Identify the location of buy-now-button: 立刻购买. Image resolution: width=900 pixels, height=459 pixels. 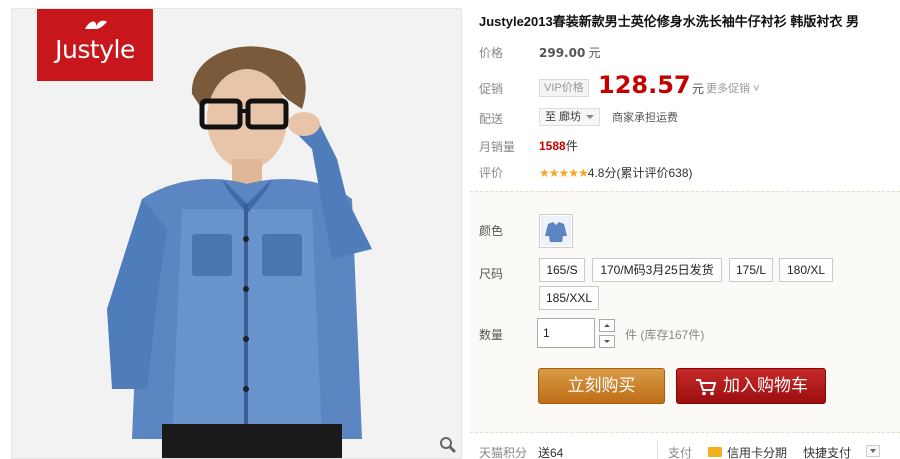
(601, 386).